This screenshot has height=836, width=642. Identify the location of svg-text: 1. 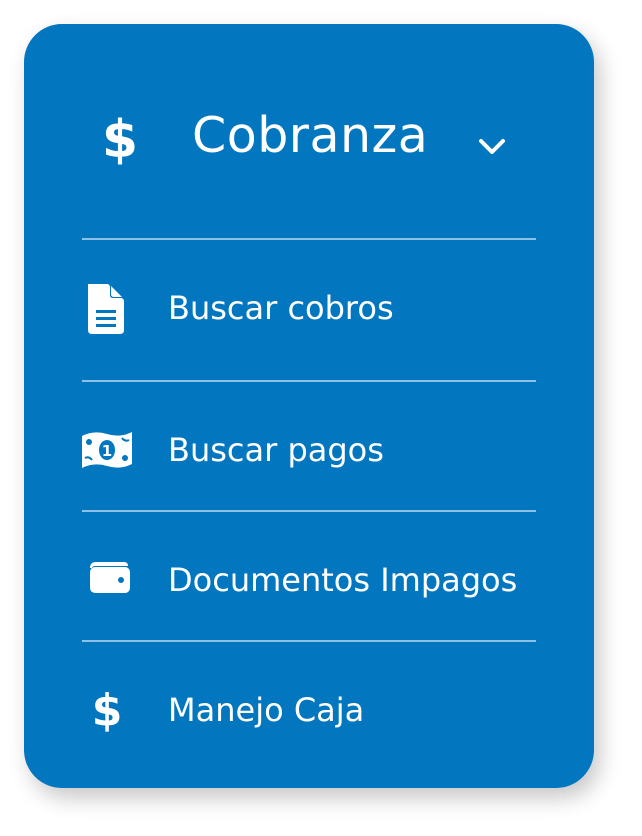
(107, 451).